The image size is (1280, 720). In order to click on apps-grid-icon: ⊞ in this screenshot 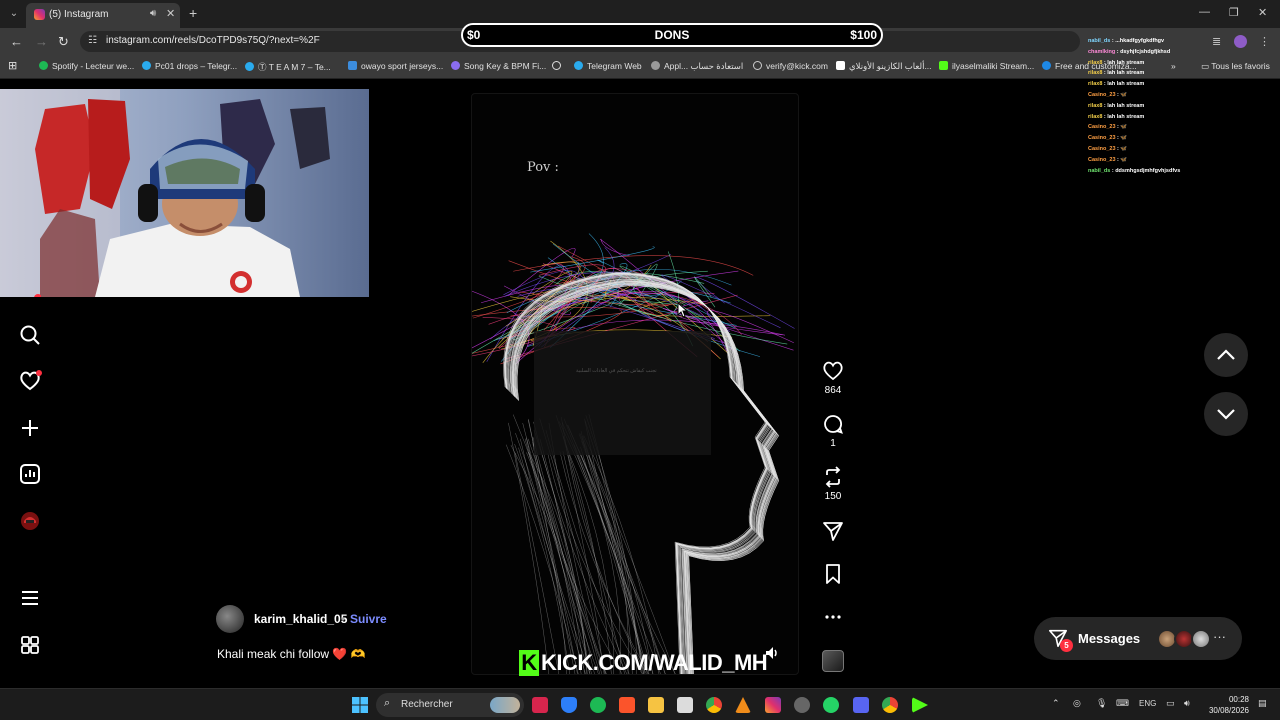, I will do `click(12, 65)`.